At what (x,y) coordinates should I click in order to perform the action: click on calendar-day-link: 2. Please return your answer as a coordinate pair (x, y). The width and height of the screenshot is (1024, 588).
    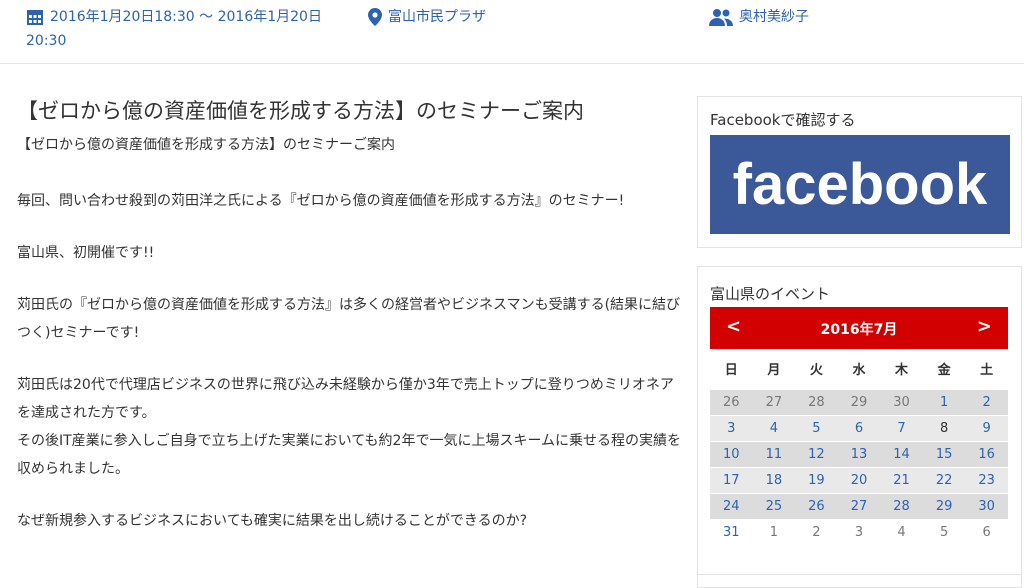
    Looking at the image, I should click on (986, 401).